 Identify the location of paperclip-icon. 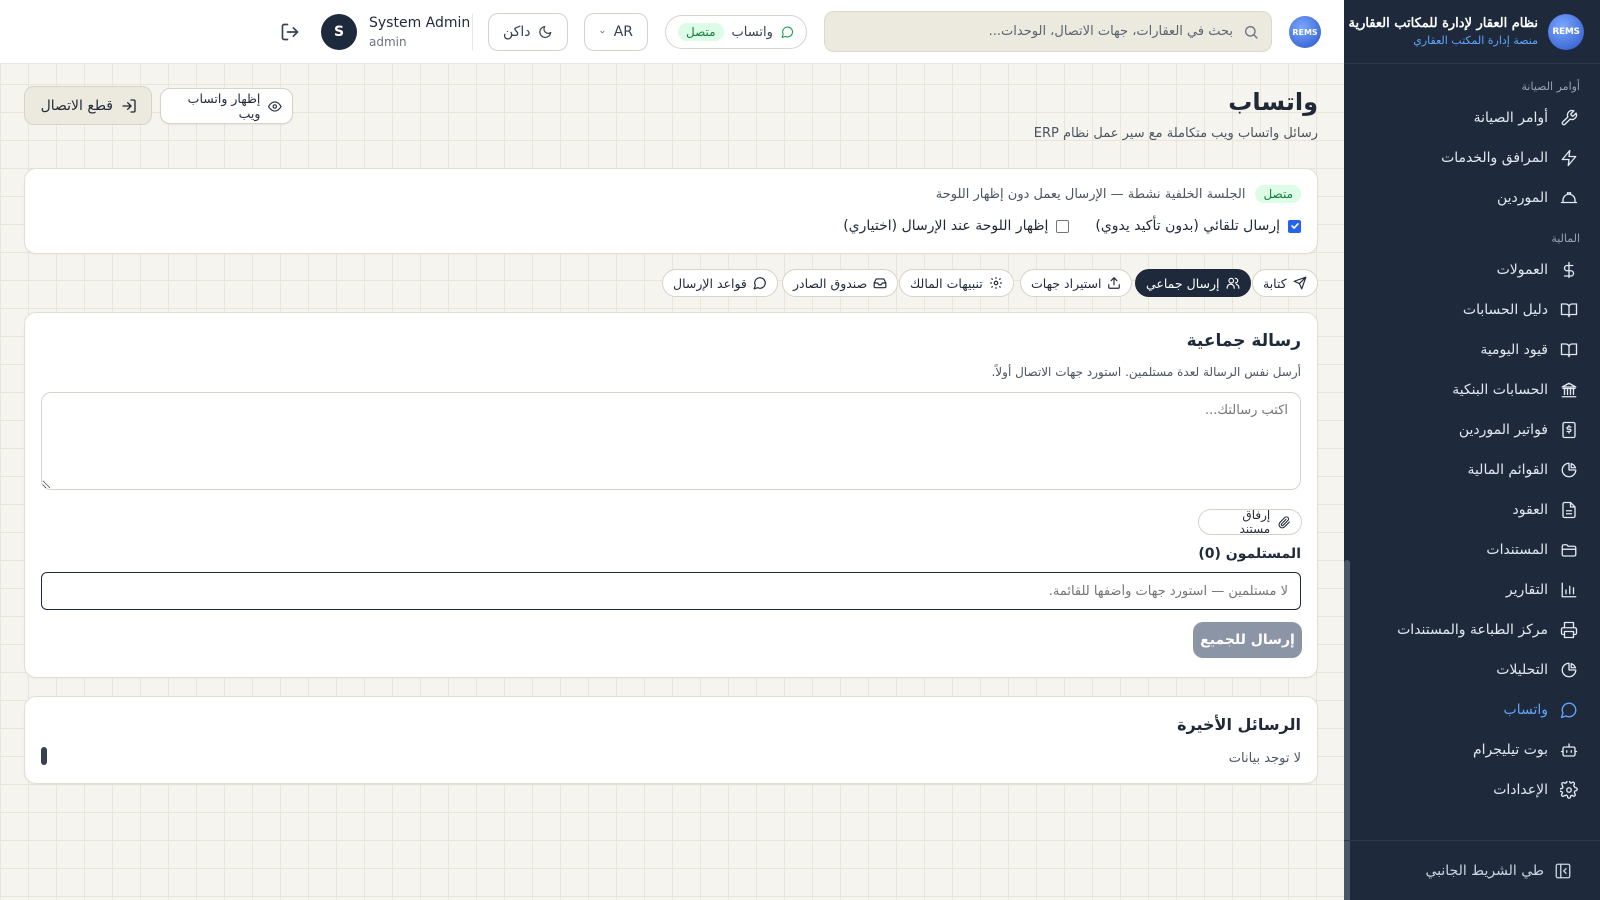
(1284, 521).